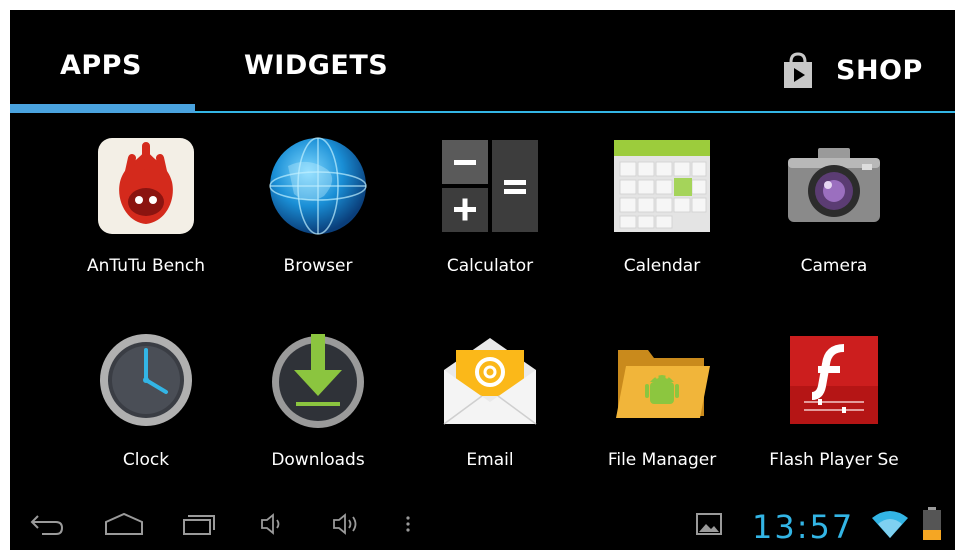 The height and width of the screenshot is (550, 955). I want to click on app-downloads: Downloads, so click(318, 398).